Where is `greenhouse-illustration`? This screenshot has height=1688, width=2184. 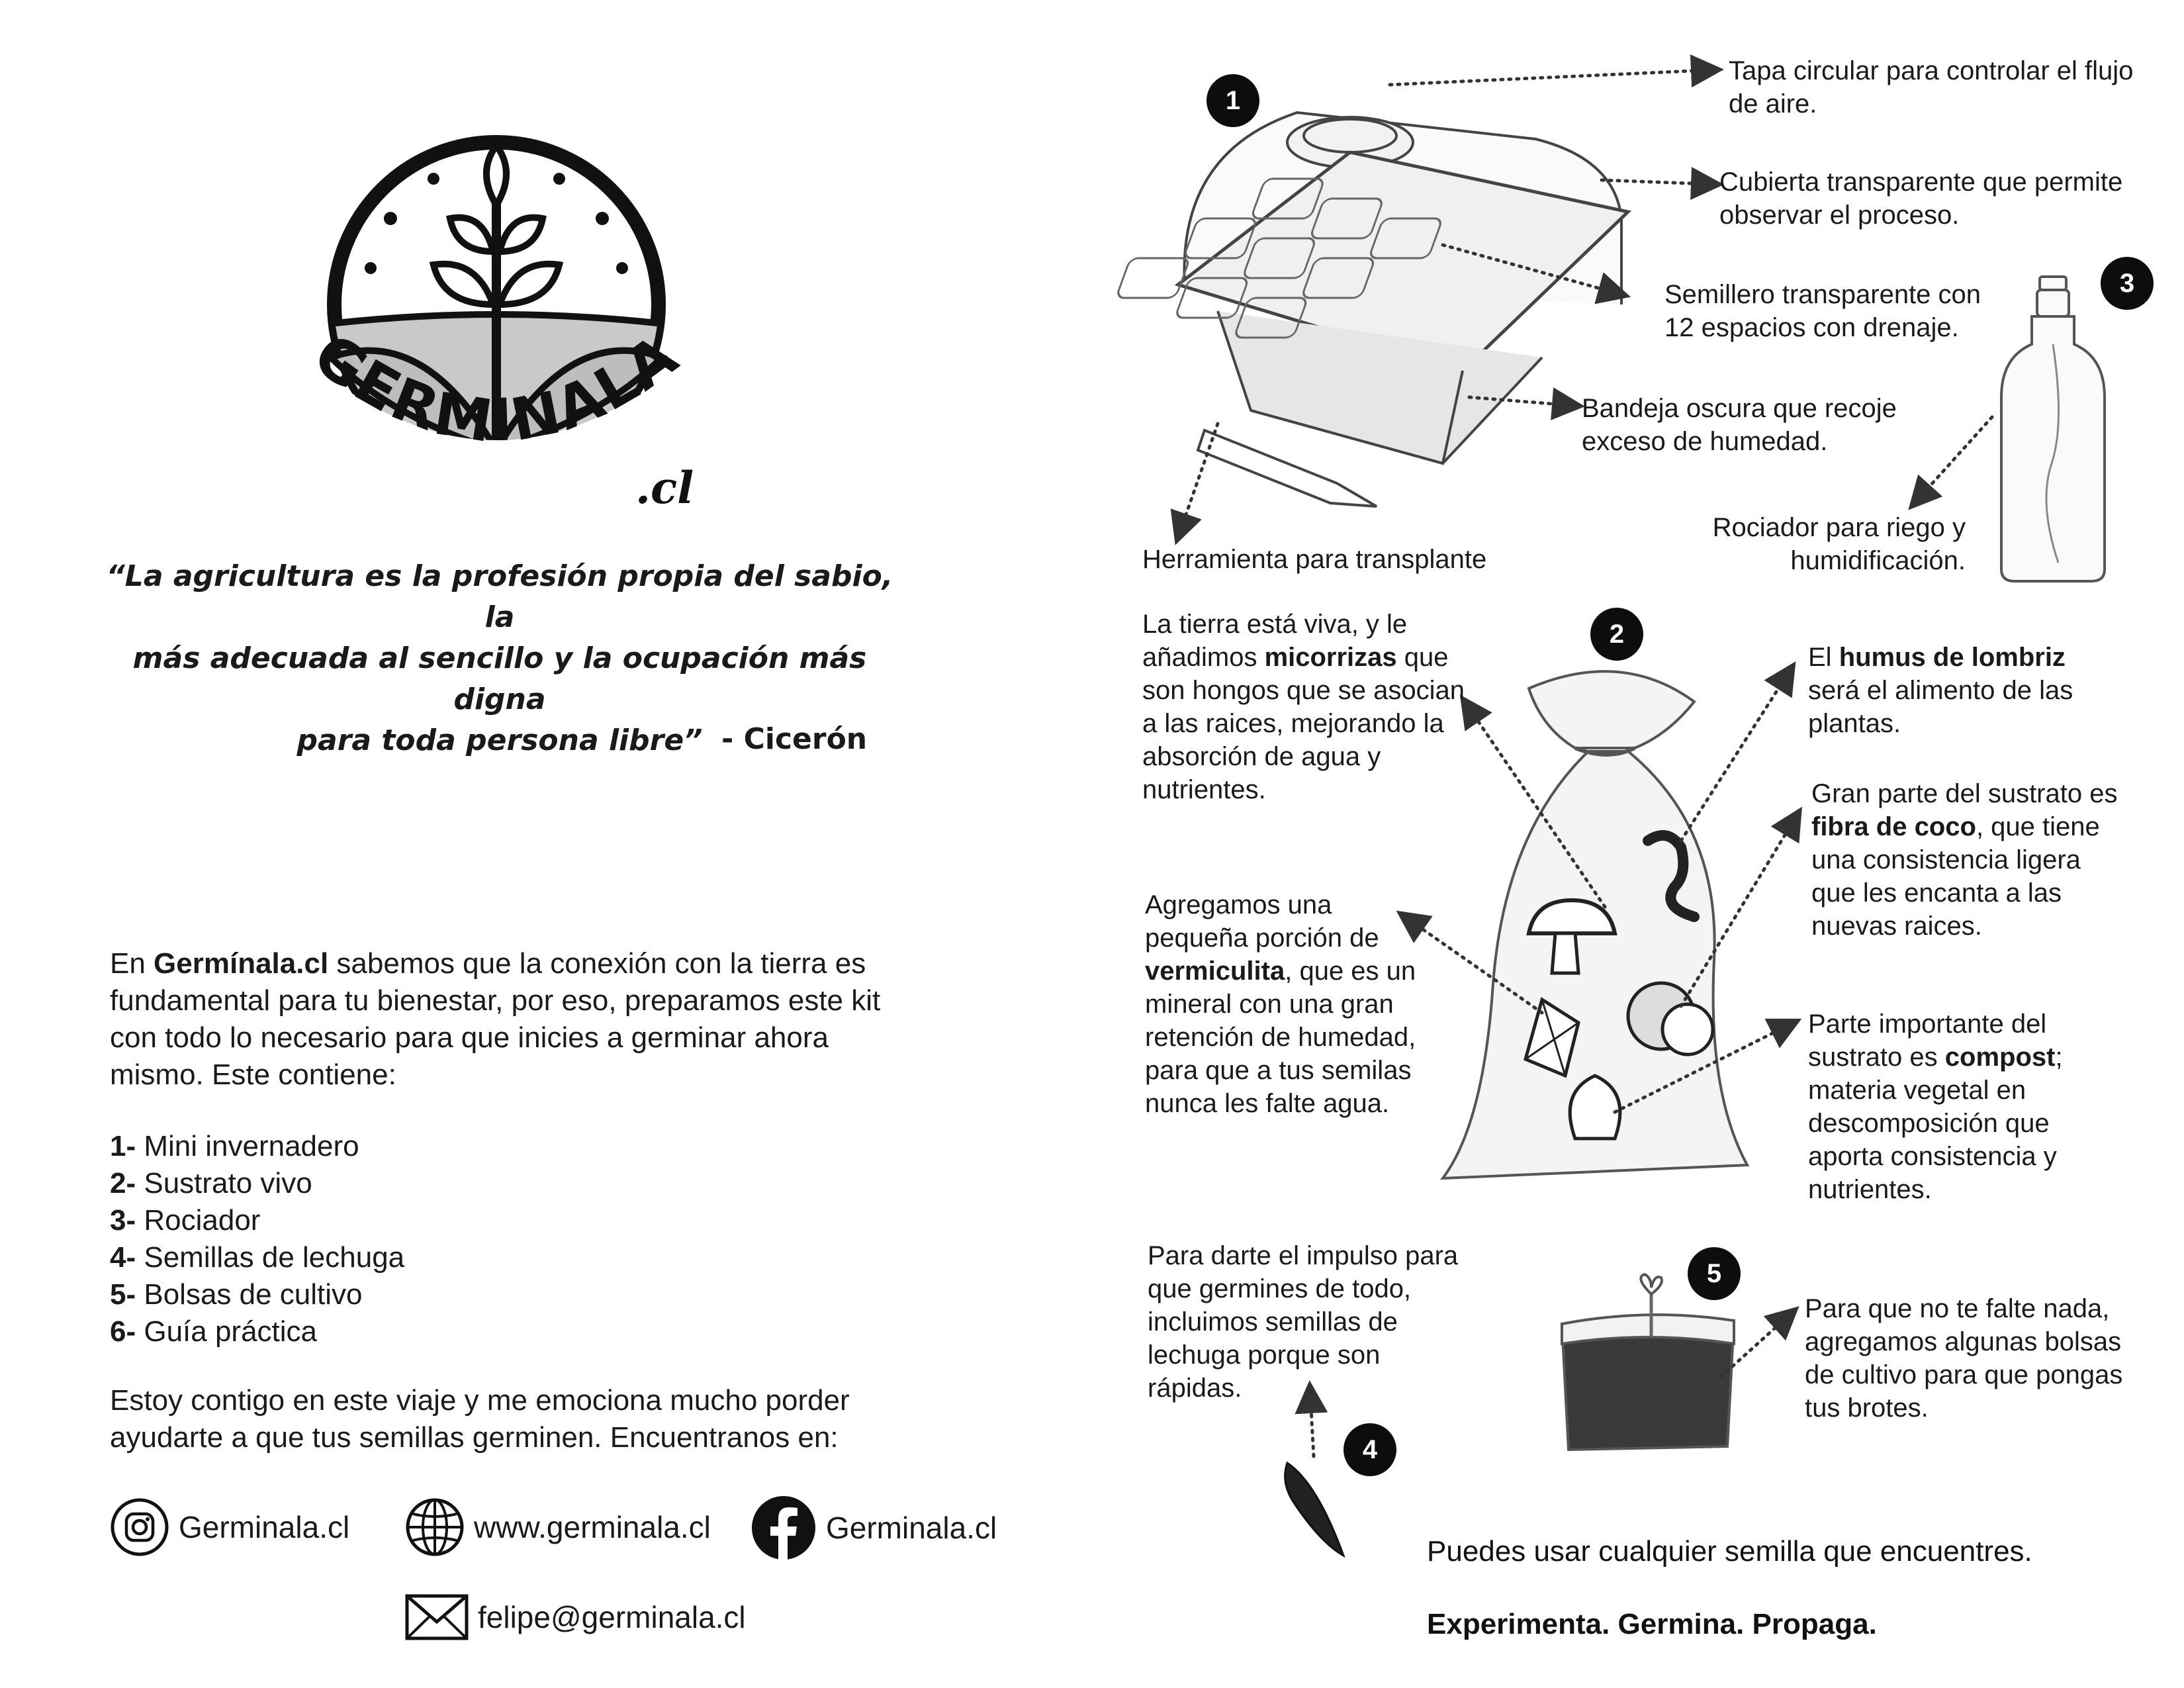 greenhouse-illustration is located at coordinates (1374, 288).